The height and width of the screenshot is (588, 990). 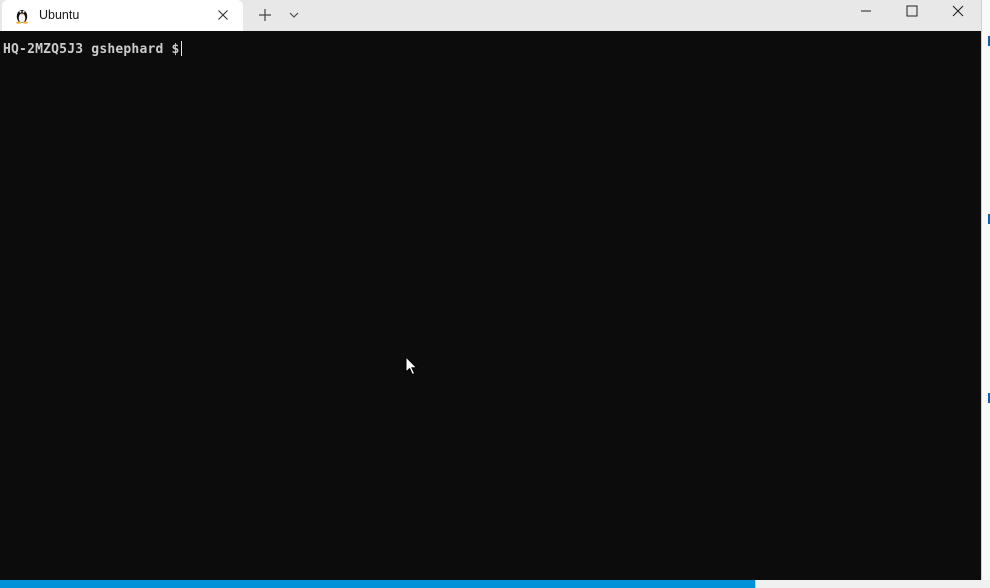 What do you see at coordinates (985, 294) in the screenshot?
I see `background-window-edge` at bounding box center [985, 294].